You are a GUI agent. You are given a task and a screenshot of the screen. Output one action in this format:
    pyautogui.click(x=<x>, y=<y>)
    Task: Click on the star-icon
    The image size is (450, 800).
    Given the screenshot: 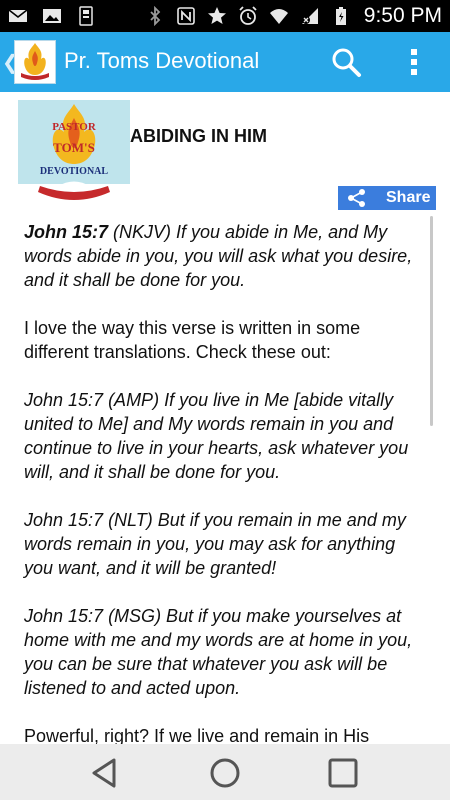 What is the action you would take?
    pyautogui.click(x=216, y=15)
    